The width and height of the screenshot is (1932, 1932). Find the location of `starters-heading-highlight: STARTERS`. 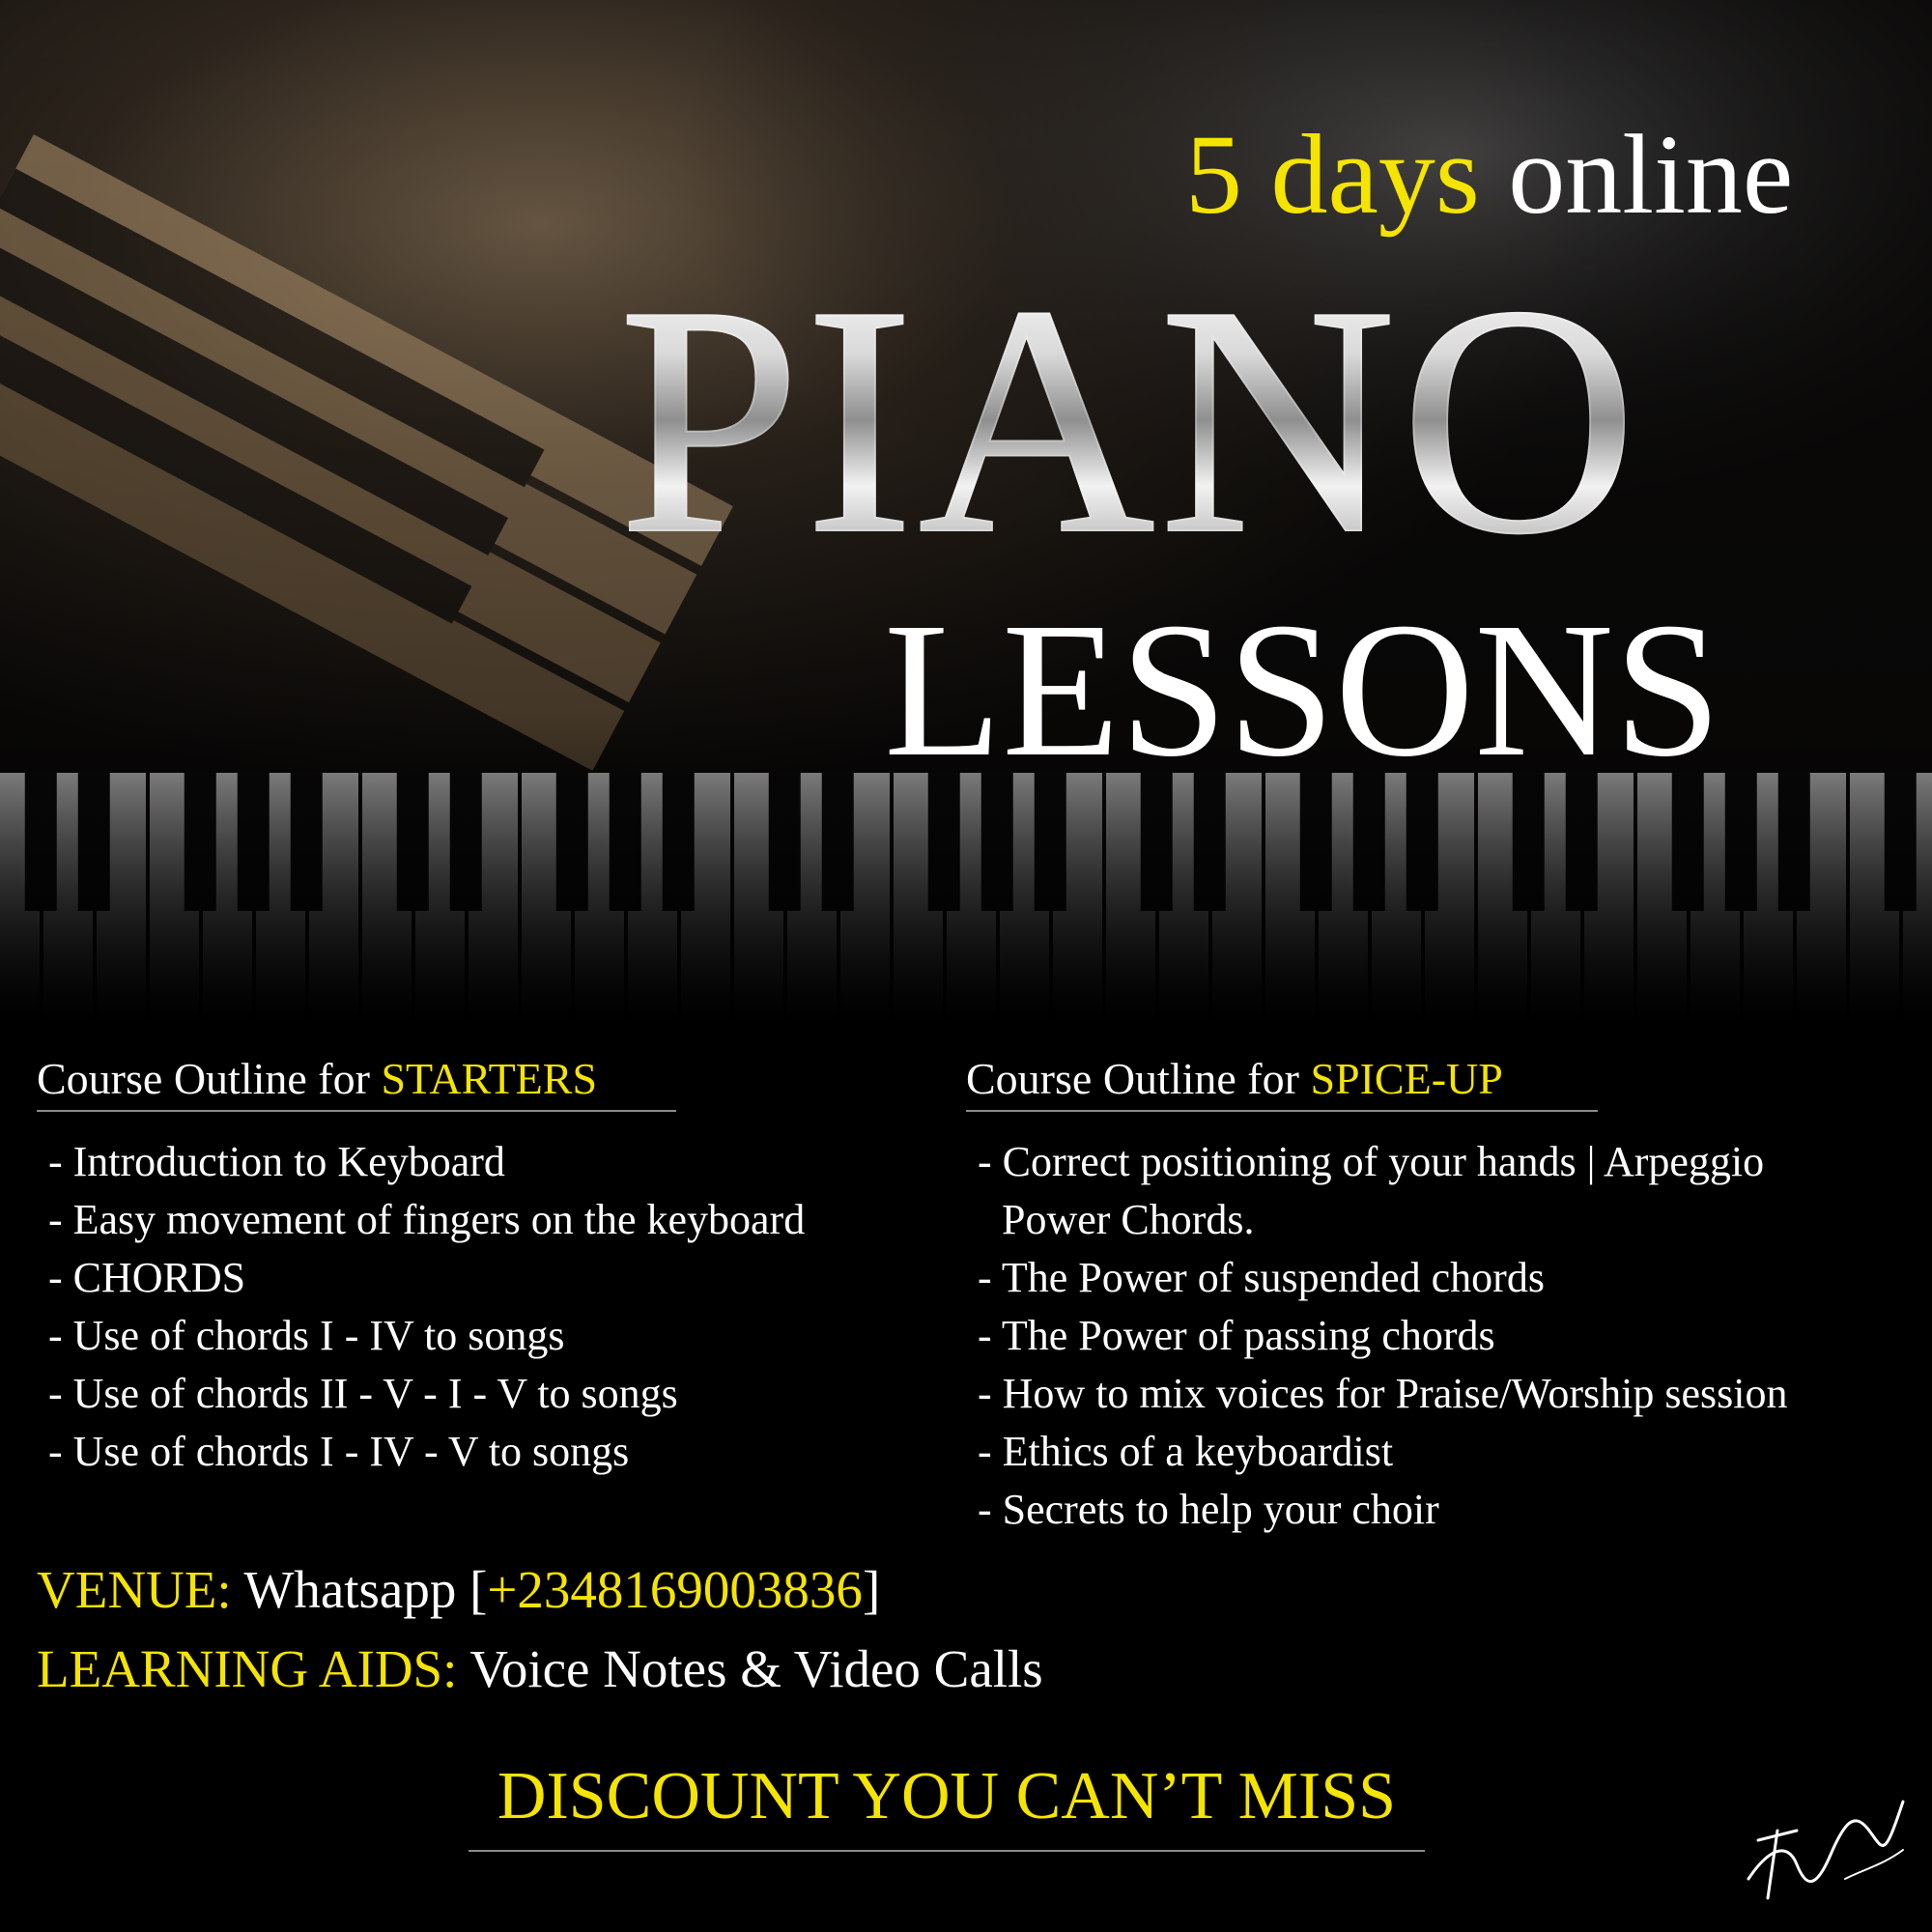

starters-heading-highlight: STARTERS is located at coordinates (489, 1078).